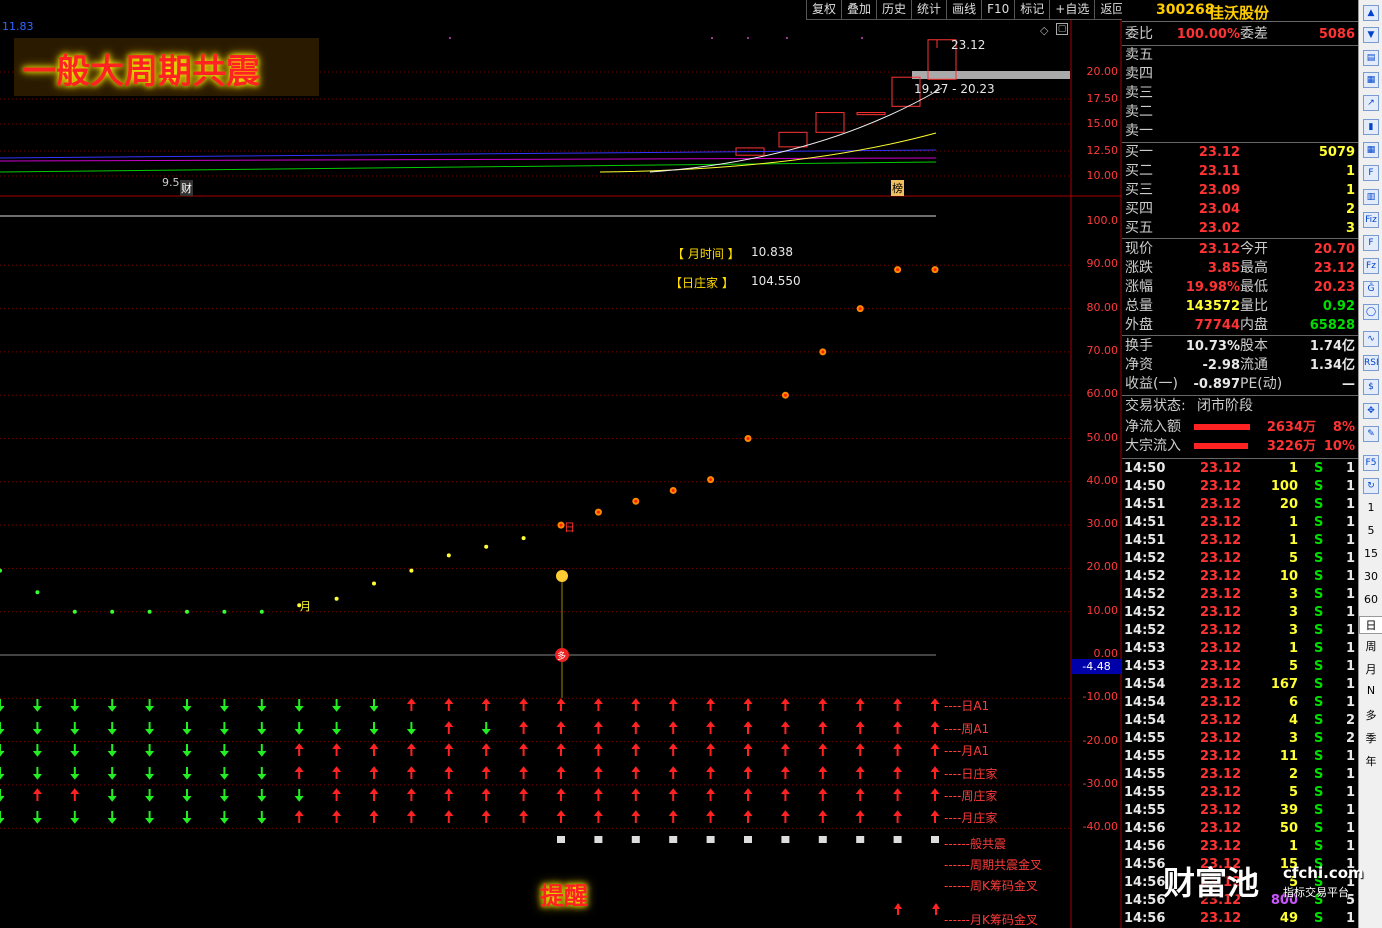  What do you see at coordinates (1155, 406) in the screenshot?
I see `status-label: 交易状态:` at bounding box center [1155, 406].